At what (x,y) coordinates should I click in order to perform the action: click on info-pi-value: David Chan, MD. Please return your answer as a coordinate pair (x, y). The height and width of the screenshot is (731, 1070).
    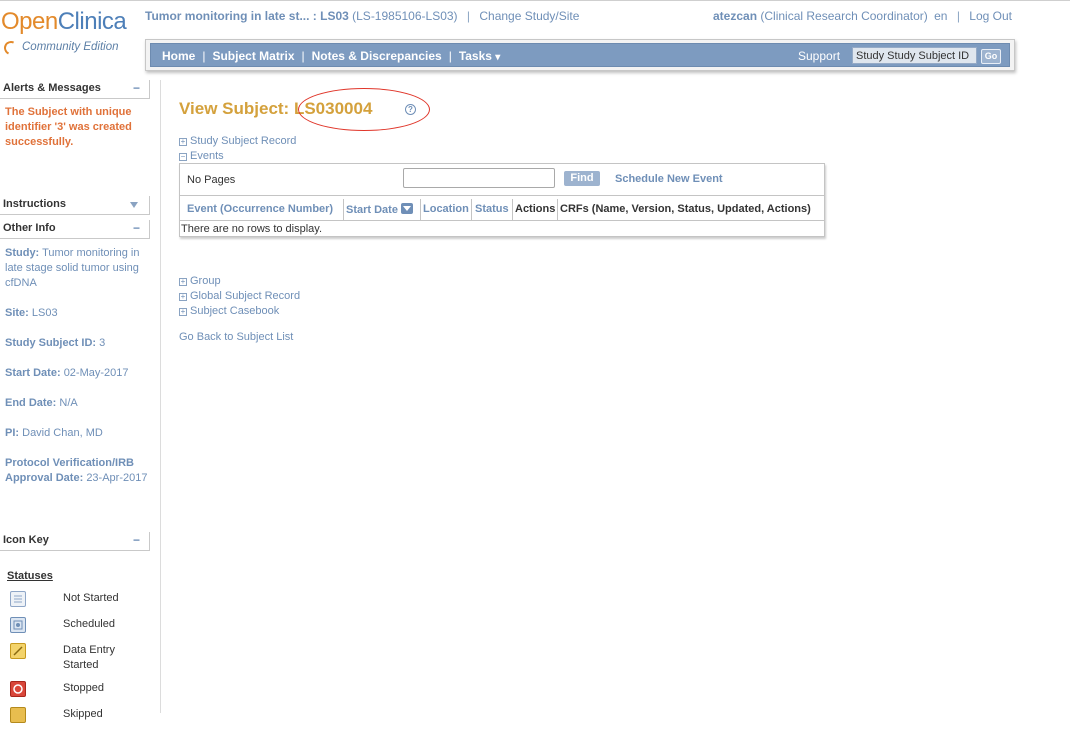
    Looking at the image, I should click on (62, 433).